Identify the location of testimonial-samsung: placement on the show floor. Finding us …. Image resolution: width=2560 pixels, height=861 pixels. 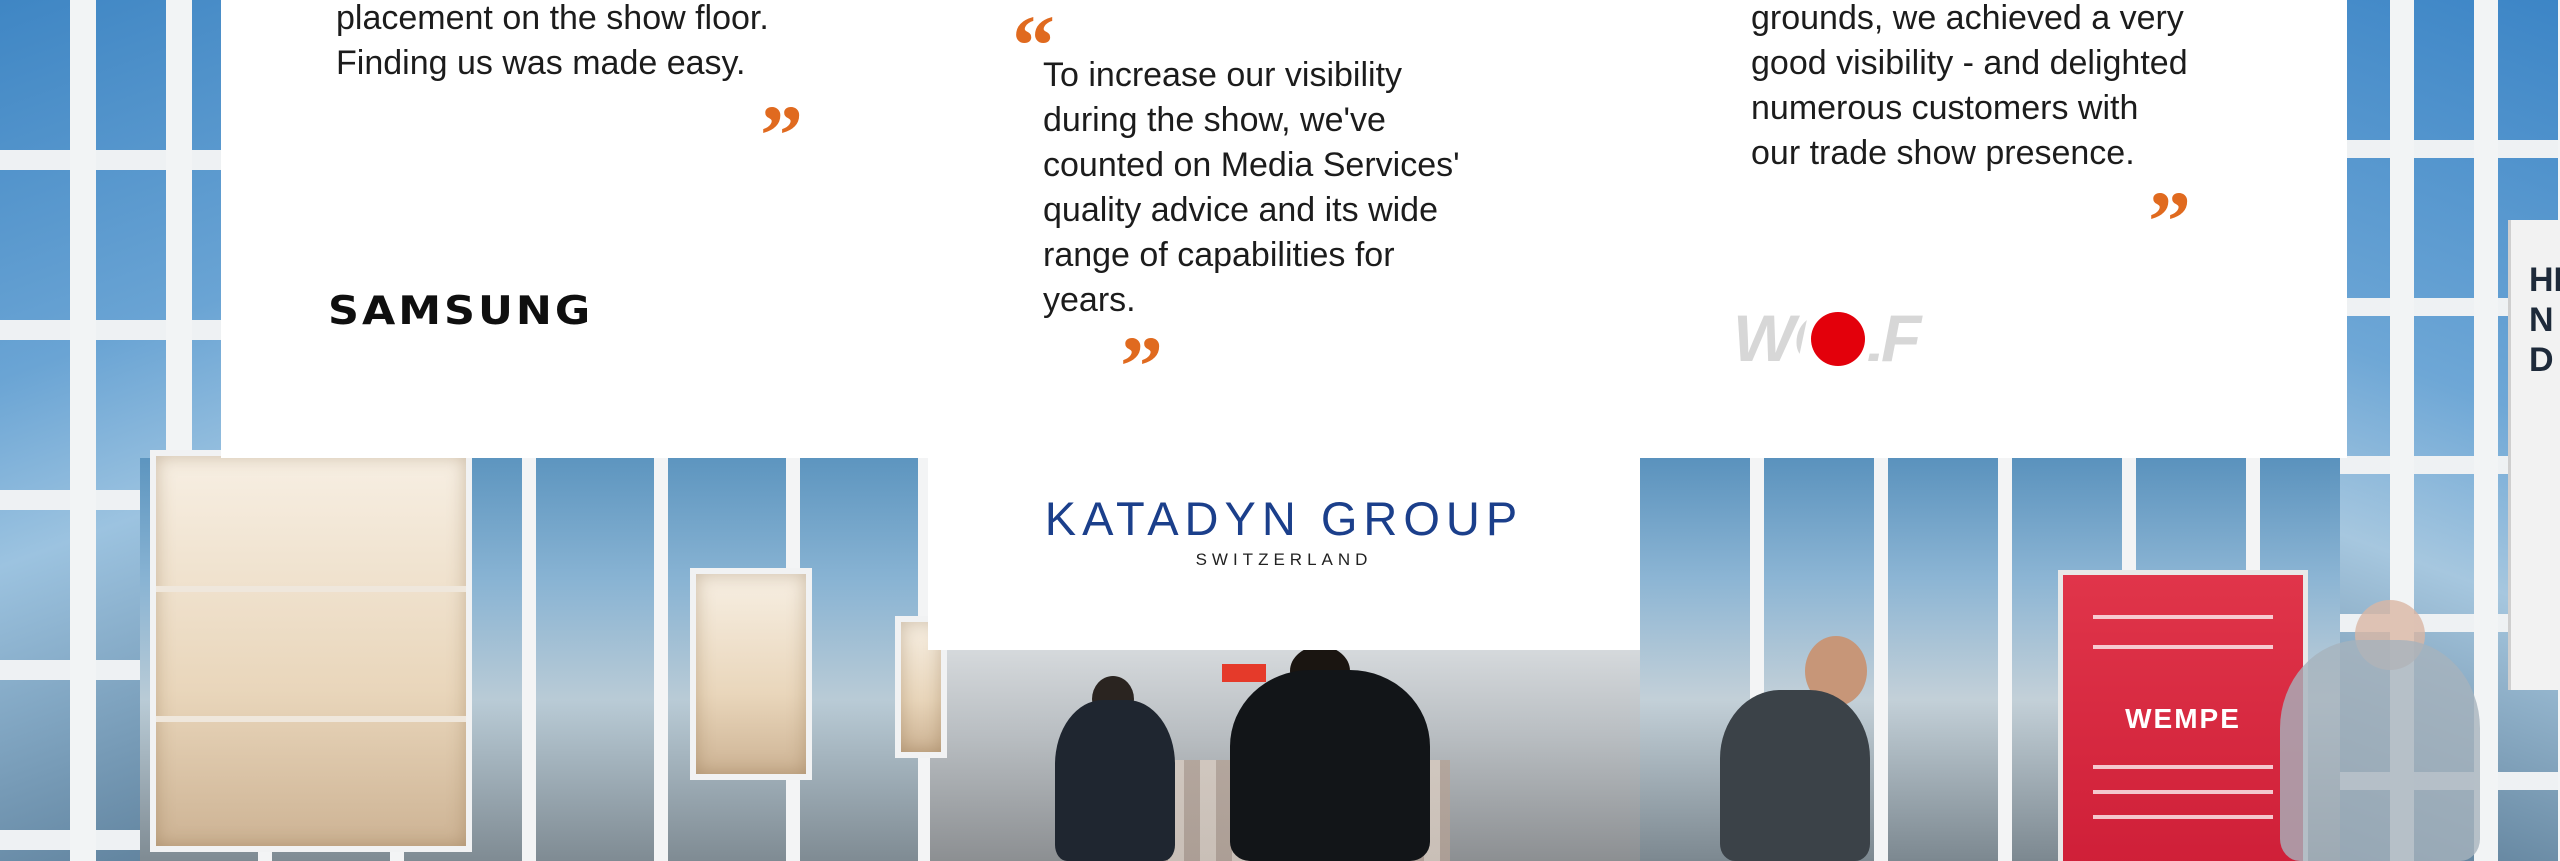
(552, 43).